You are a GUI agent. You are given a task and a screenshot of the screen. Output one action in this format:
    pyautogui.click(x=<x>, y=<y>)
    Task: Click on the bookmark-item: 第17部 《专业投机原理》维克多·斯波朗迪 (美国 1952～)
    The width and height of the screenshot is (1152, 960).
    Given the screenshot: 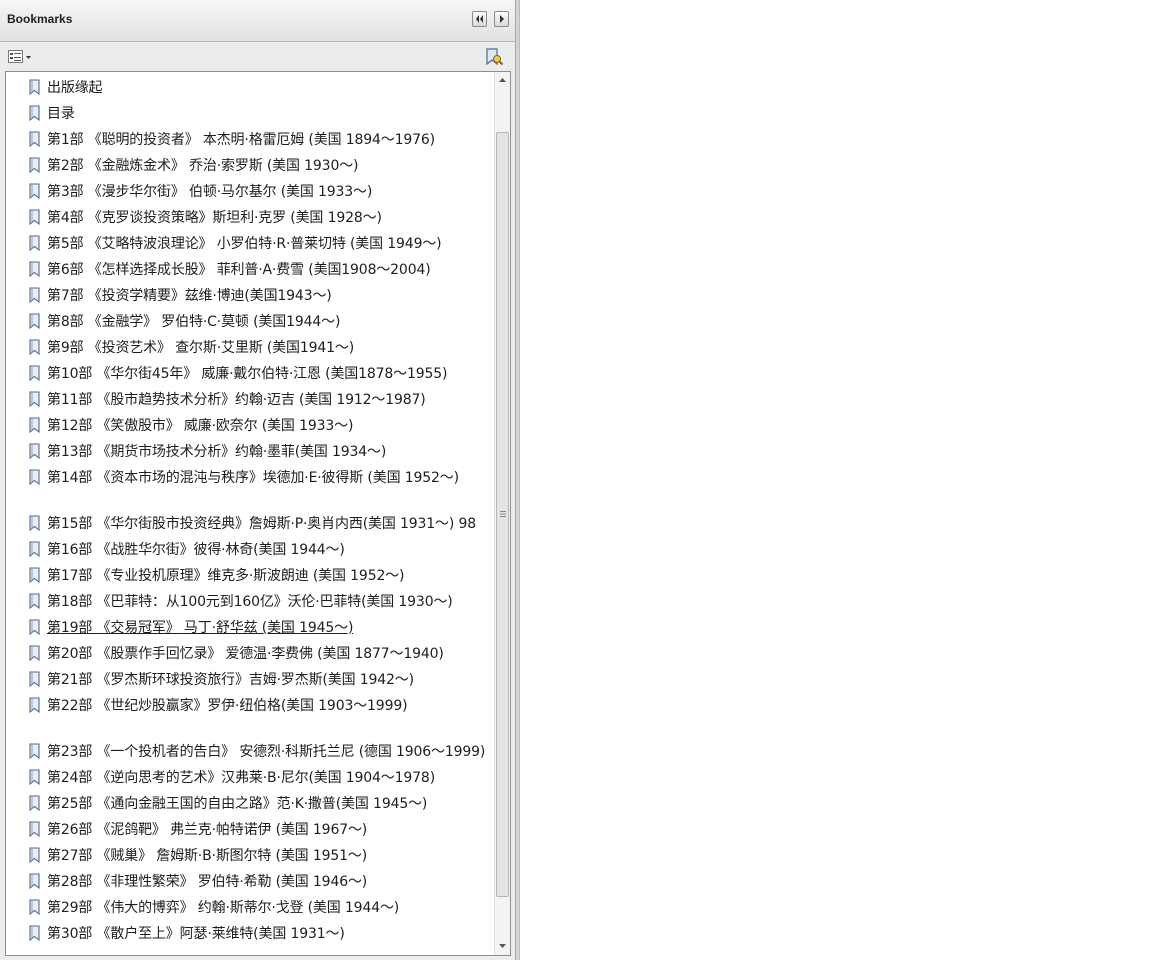 What is the action you would take?
    pyautogui.click(x=249, y=579)
    